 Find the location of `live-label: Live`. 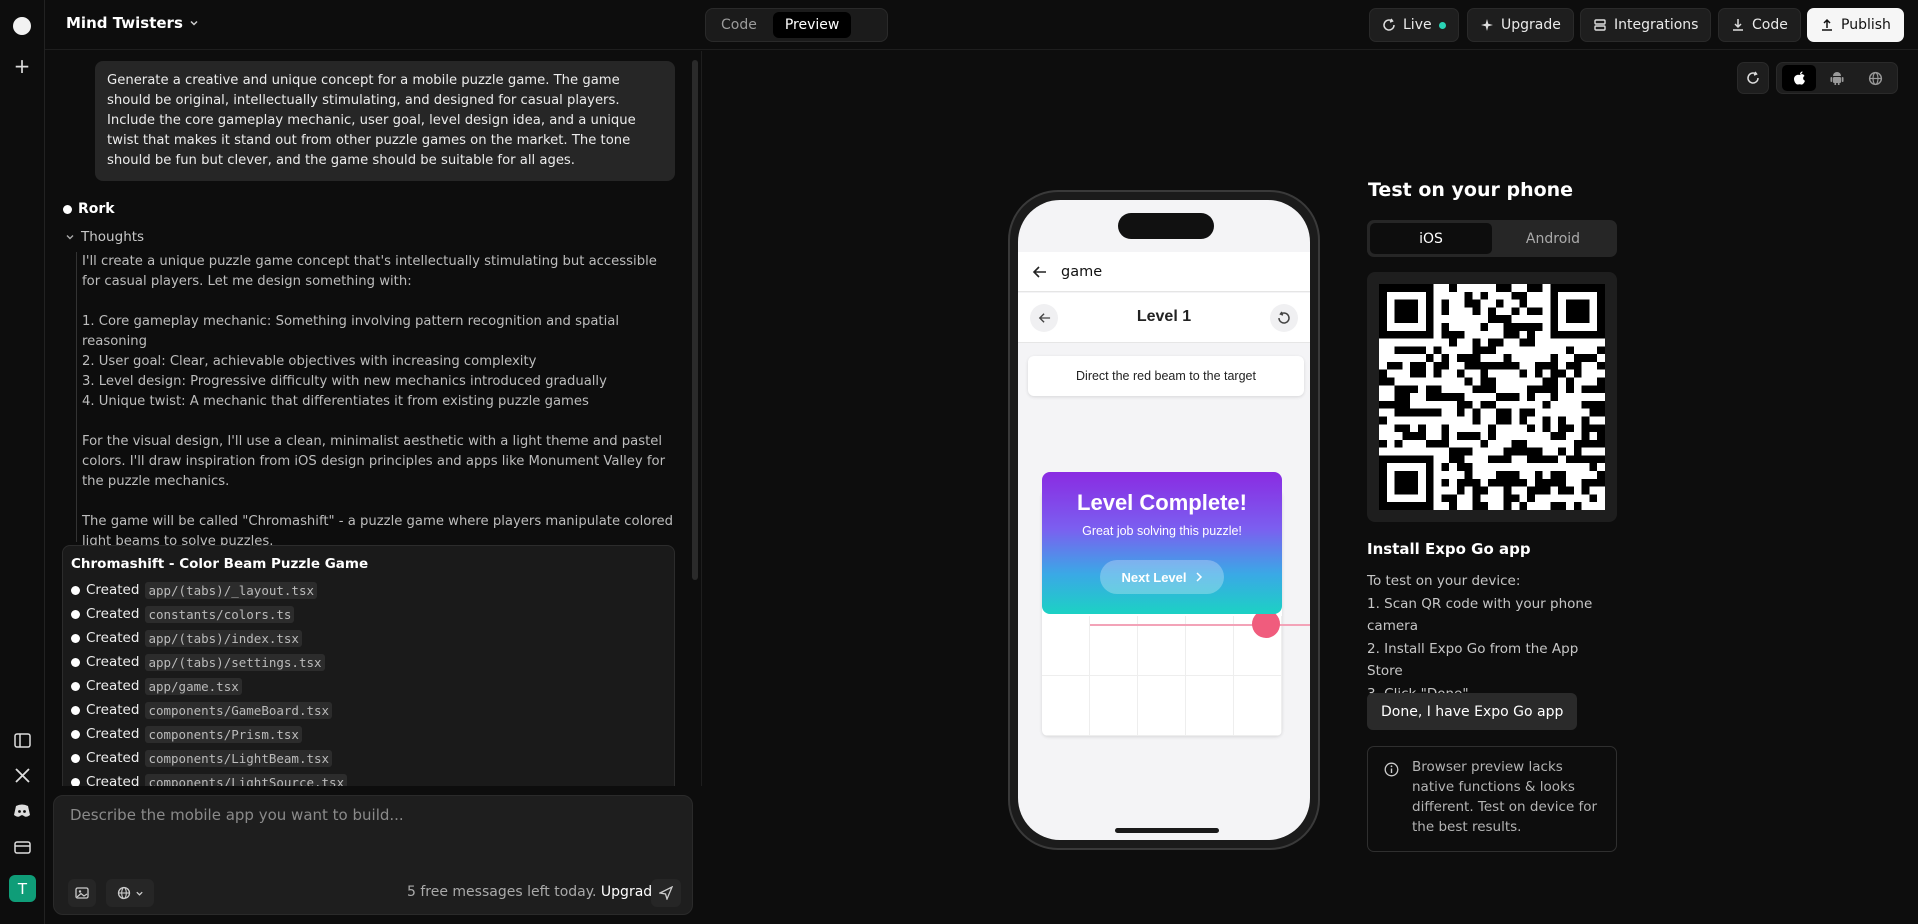

live-label: Live is located at coordinates (1417, 25).